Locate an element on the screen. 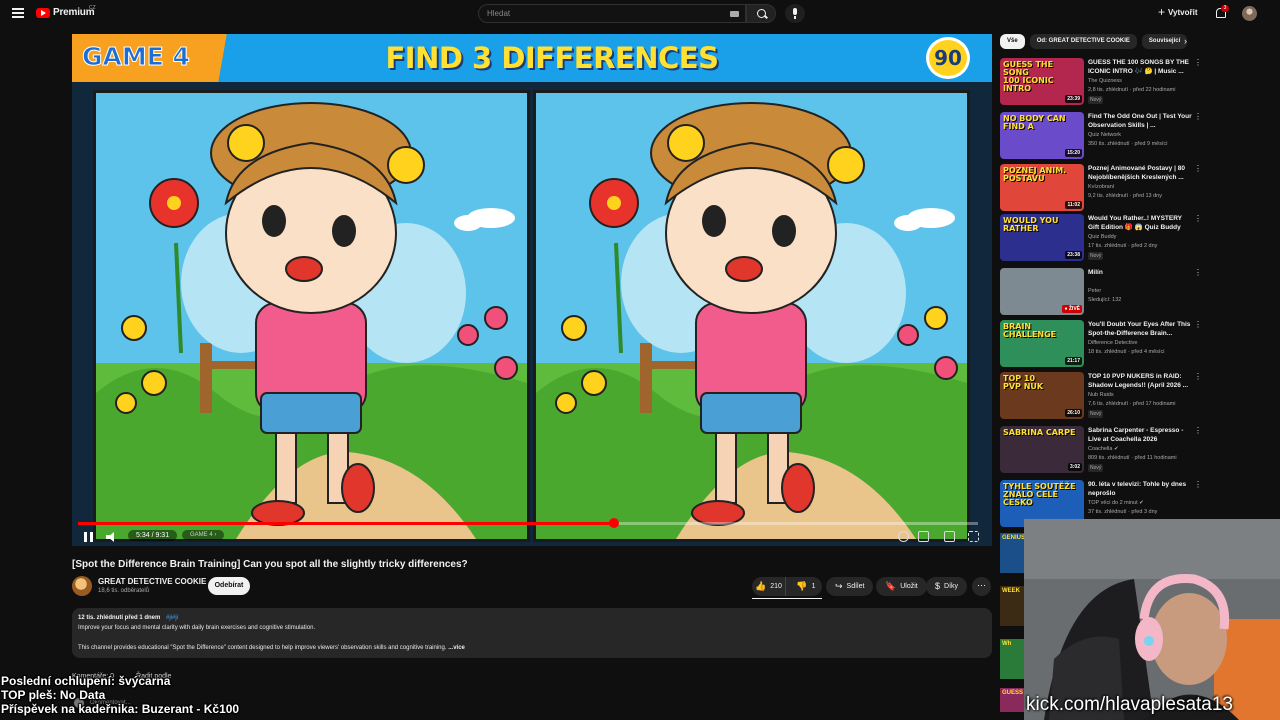  save-button: 🔖 Uložit is located at coordinates (901, 586).